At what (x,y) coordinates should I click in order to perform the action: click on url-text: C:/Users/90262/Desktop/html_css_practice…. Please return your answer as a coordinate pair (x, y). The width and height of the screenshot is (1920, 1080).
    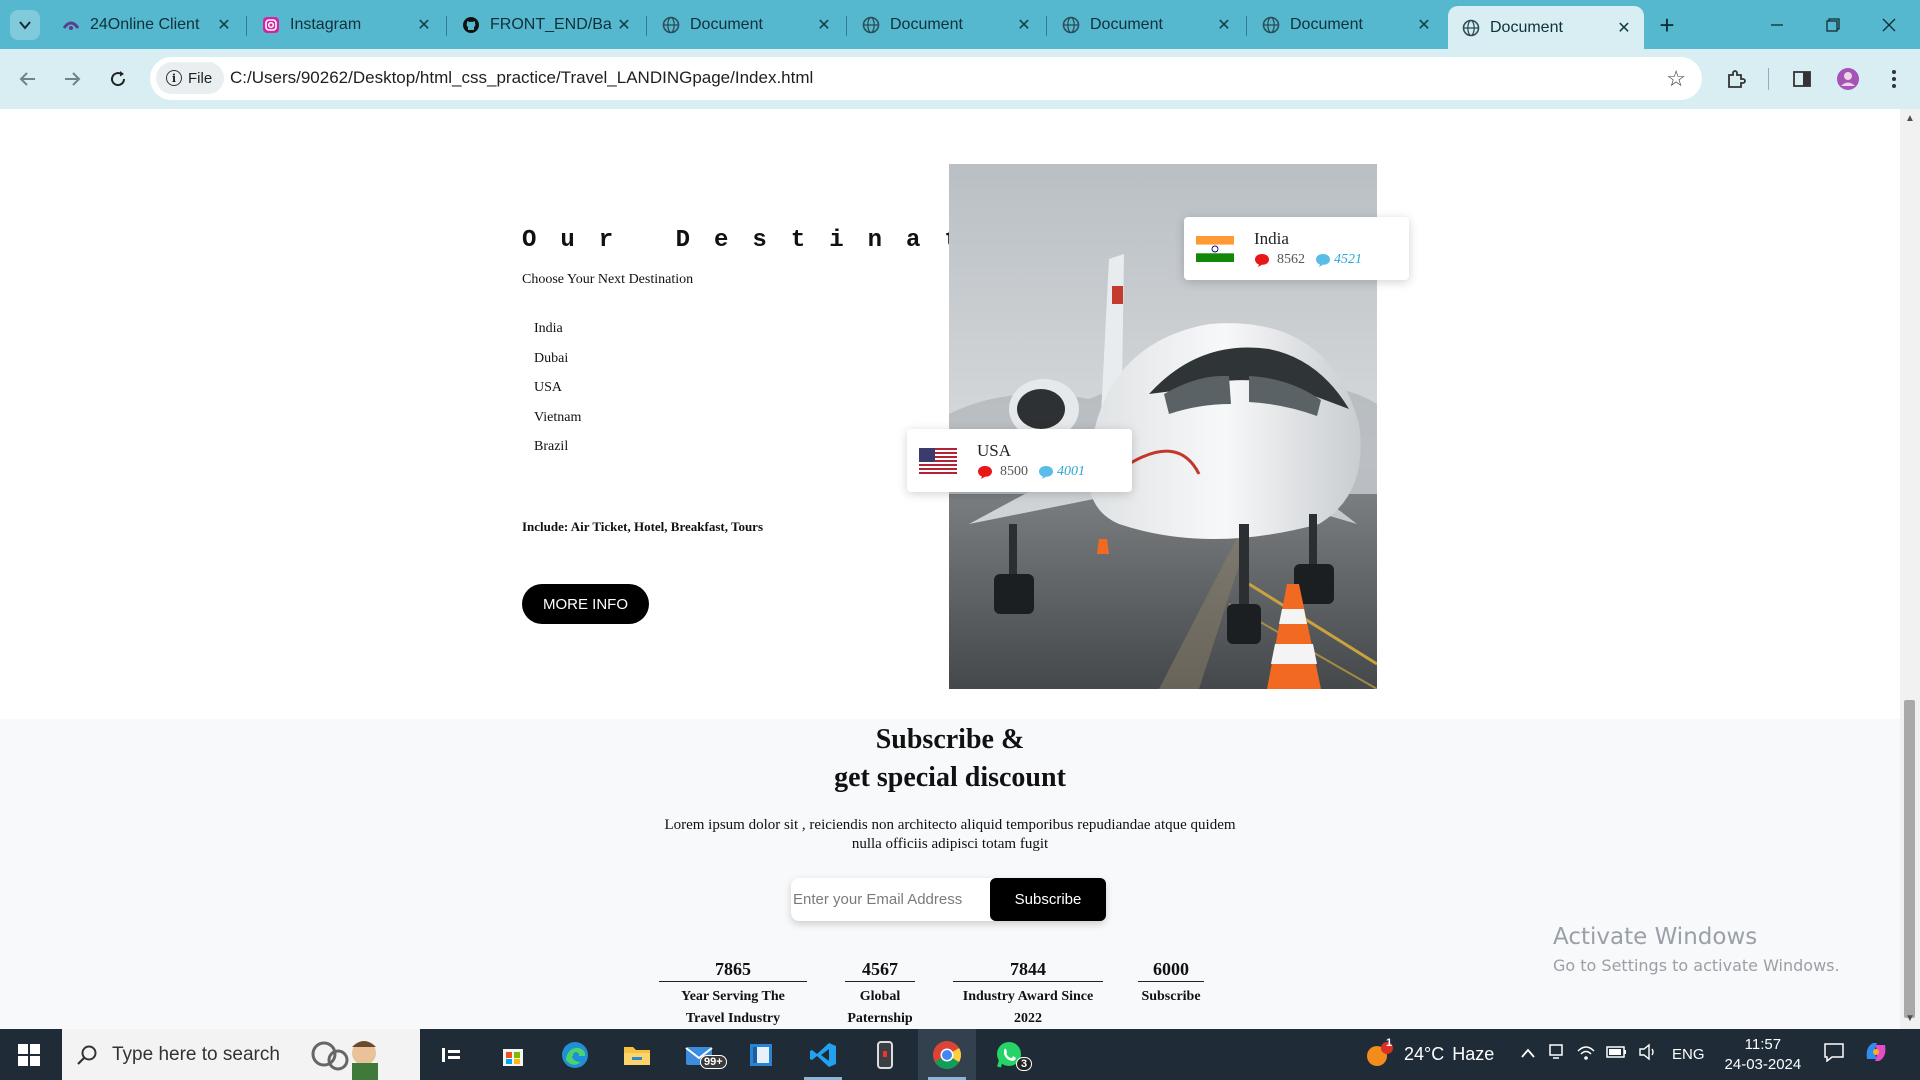
    Looking at the image, I should click on (521, 78).